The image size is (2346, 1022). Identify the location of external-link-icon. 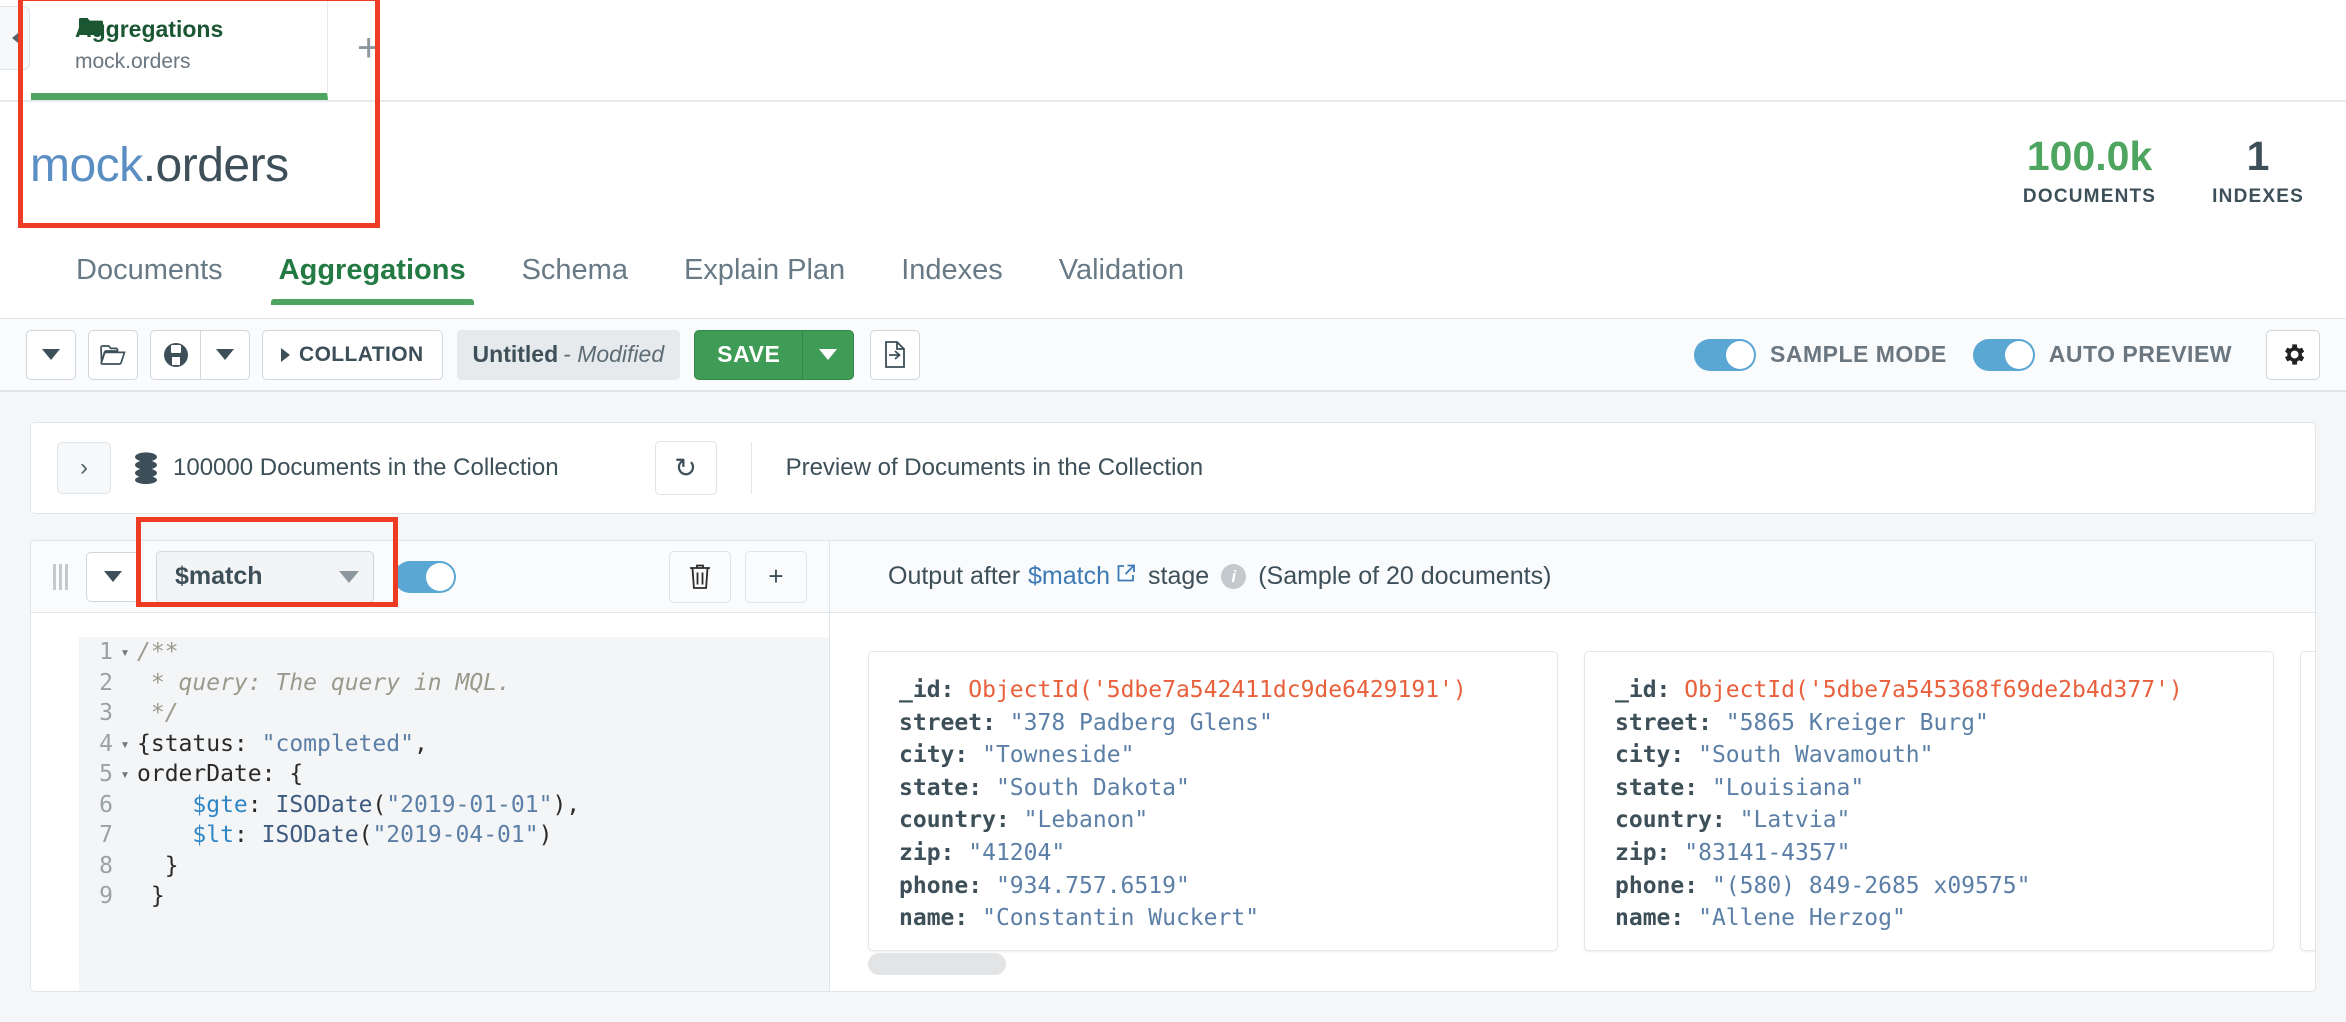
(1126, 573).